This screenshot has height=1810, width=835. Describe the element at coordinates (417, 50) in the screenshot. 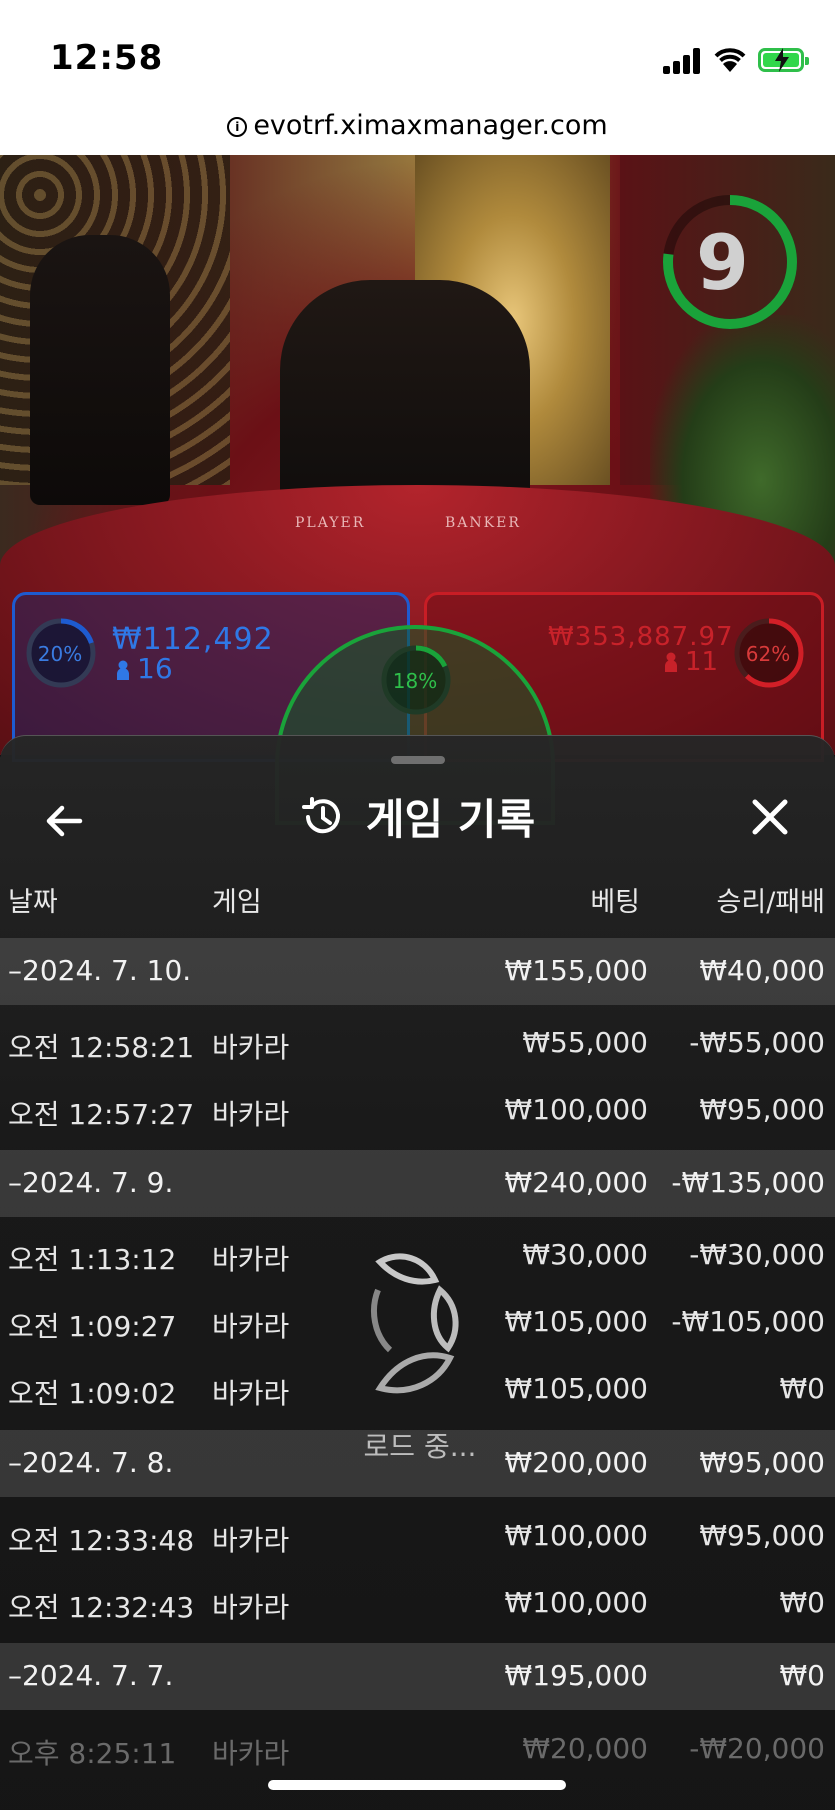

I see `status-bar: 12:58` at that location.